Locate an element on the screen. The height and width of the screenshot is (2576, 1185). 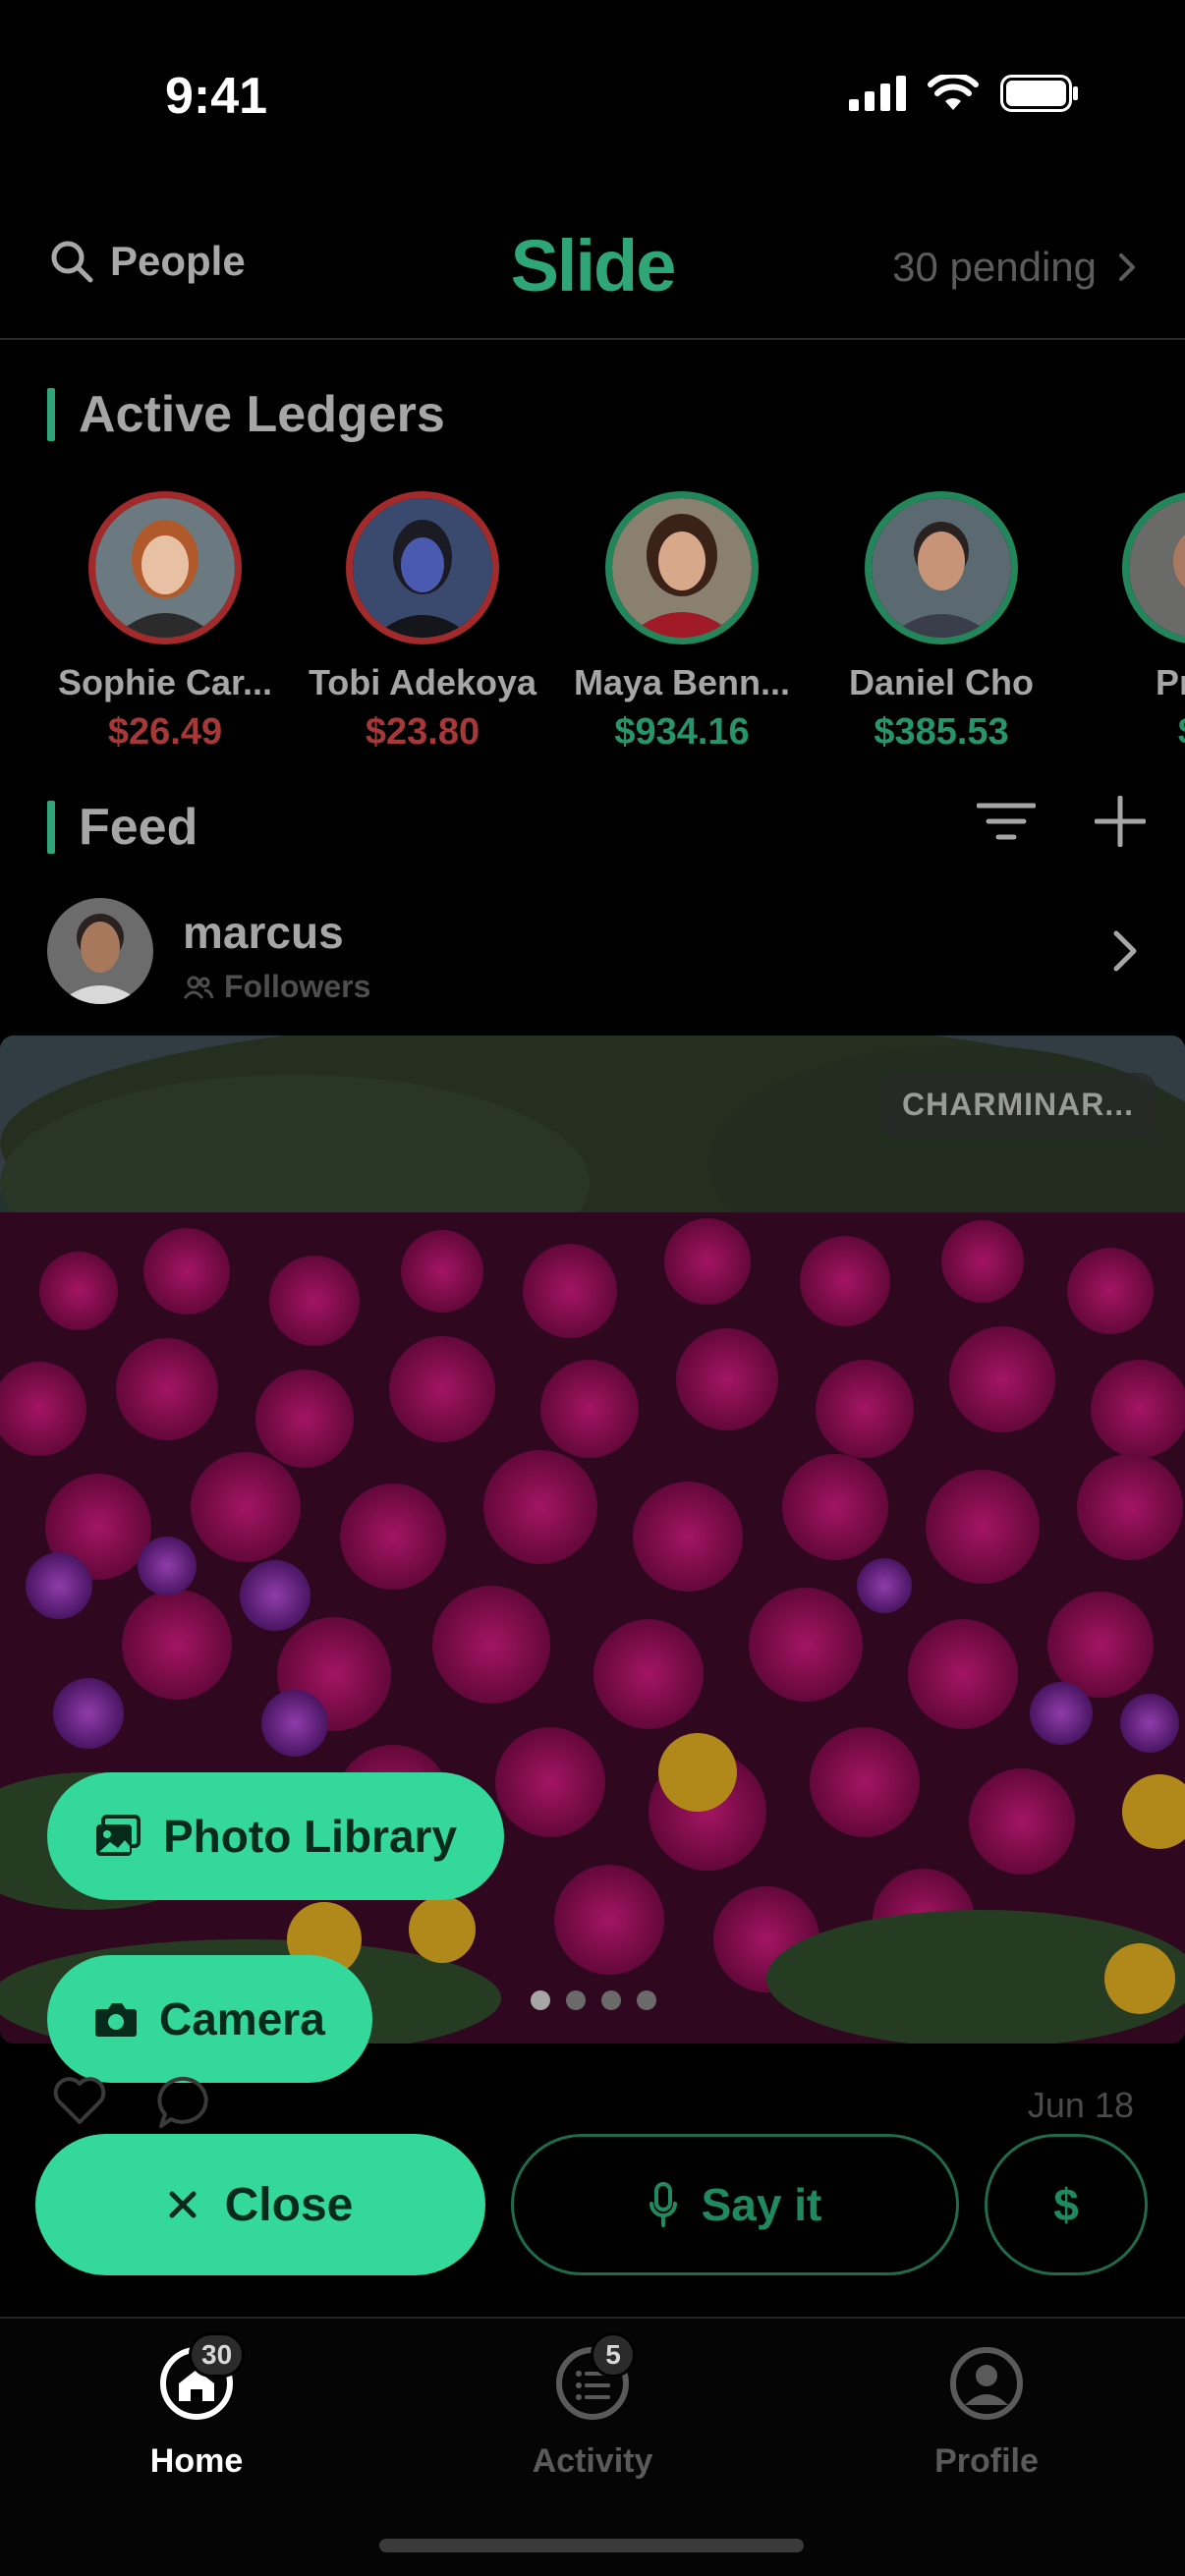
pending-requests-button: 30 pending is located at coordinates (1014, 267).